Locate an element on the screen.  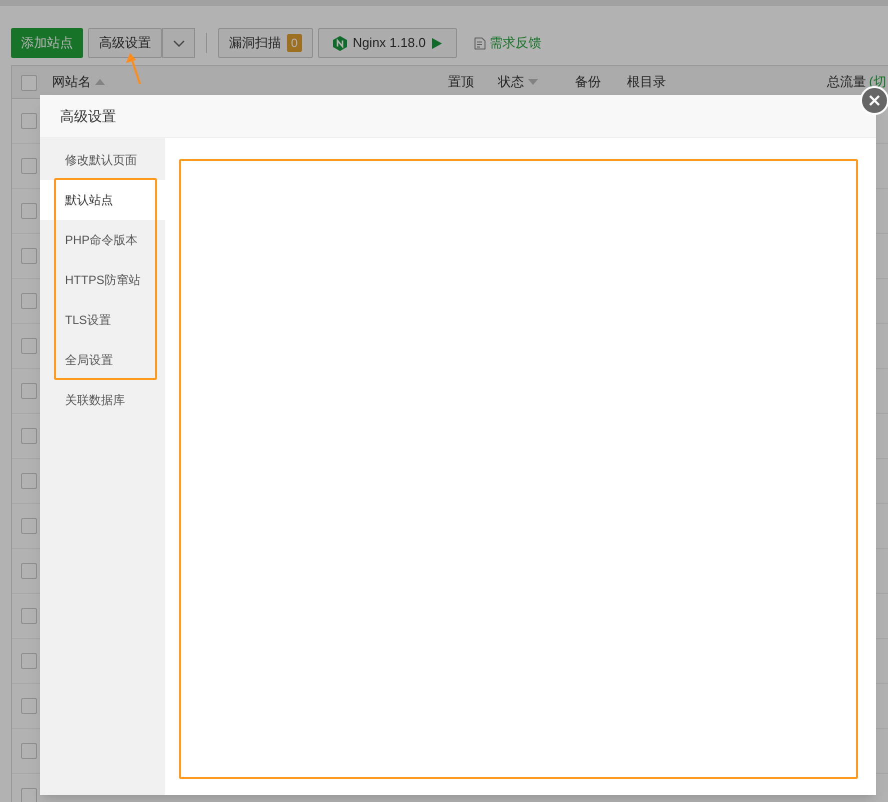
scan-count-badge: 0 is located at coordinates (294, 43).